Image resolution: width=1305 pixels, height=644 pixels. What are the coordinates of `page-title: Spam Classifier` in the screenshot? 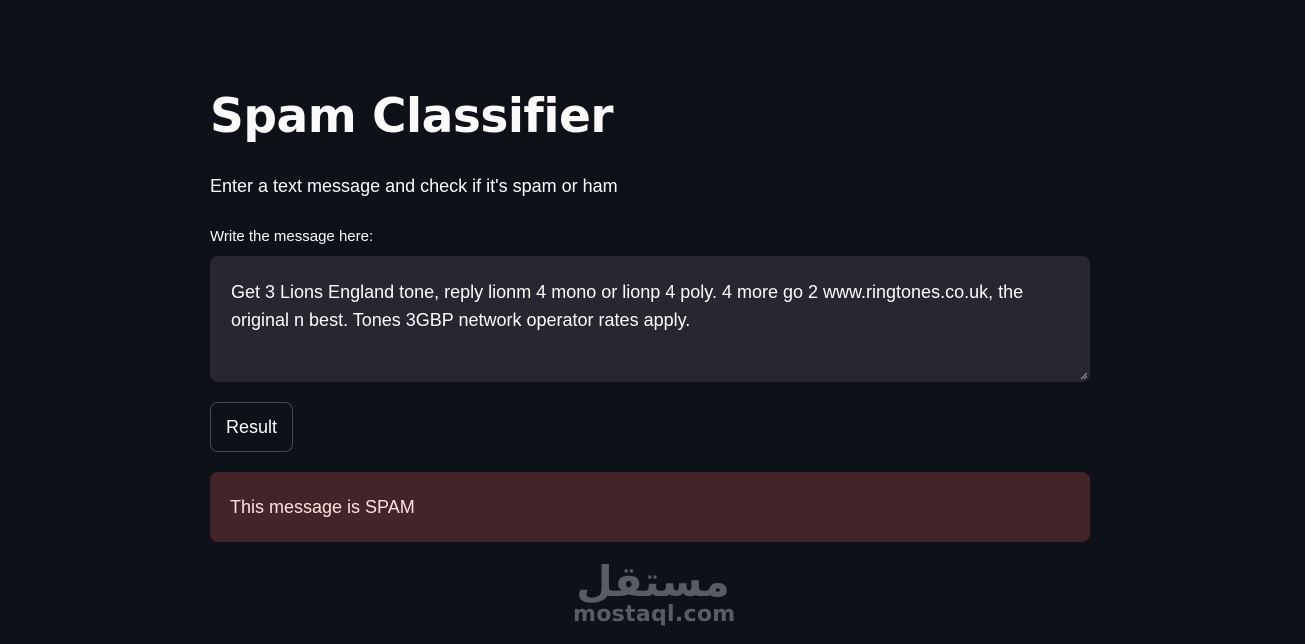 It's located at (412, 116).